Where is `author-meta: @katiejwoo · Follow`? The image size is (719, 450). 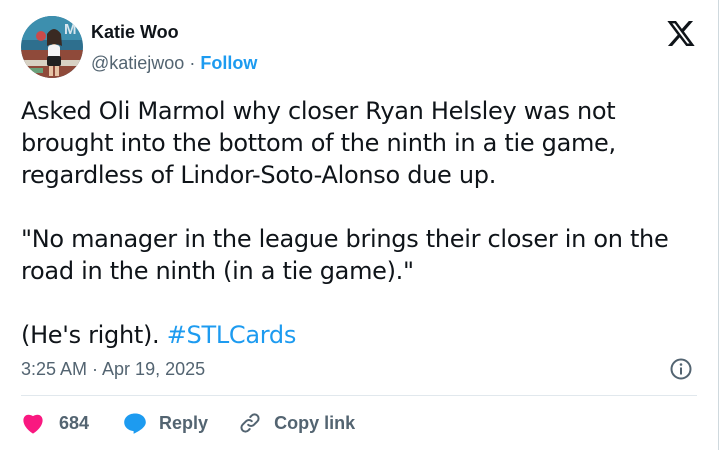 author-meta: @katiejwoo · Follow is located at coordinates (174, 63).